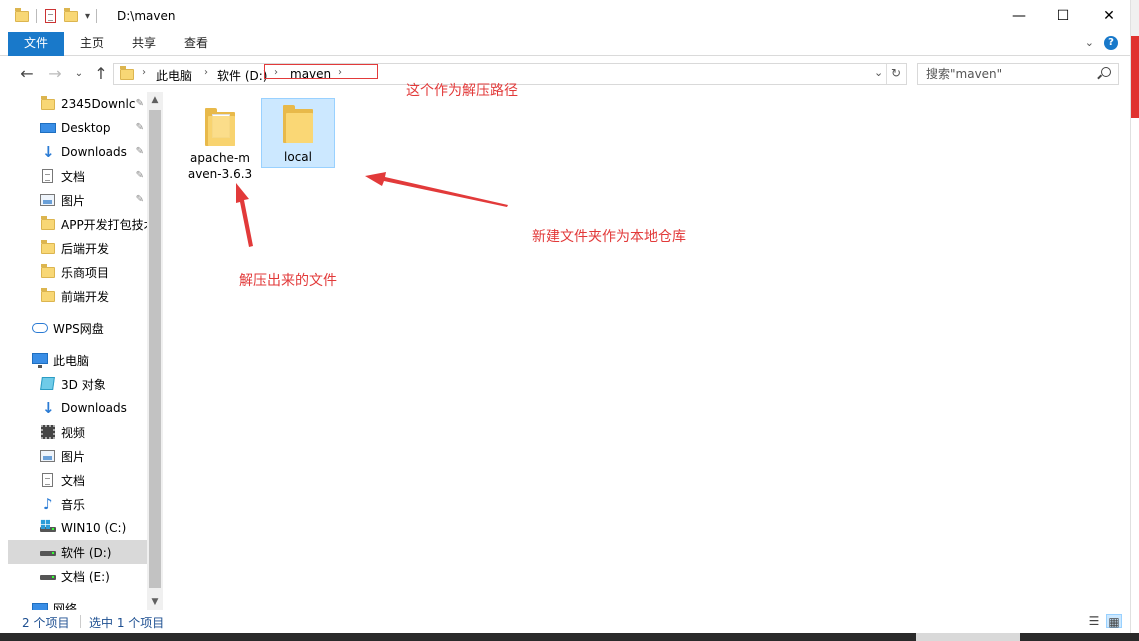  I want to click on windows-drive-icon, so click(48, 527).